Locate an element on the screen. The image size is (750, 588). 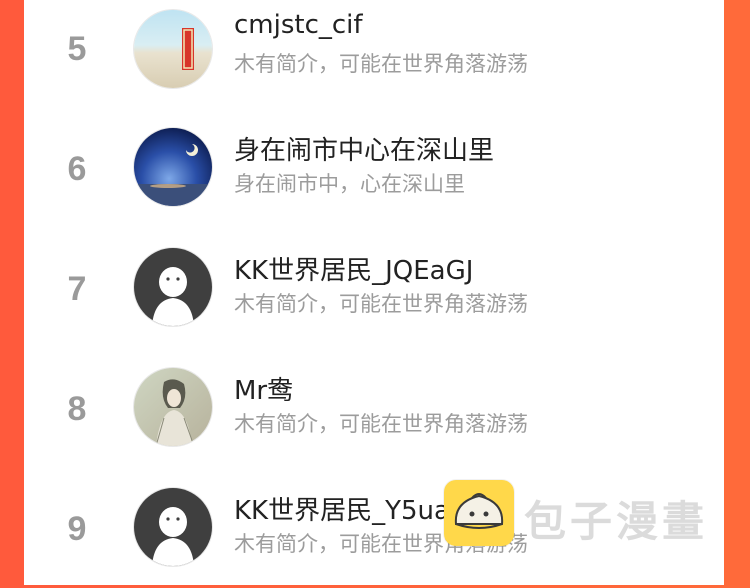
watermark-text: 包子漫畫 is located at coordinates (616, 521).